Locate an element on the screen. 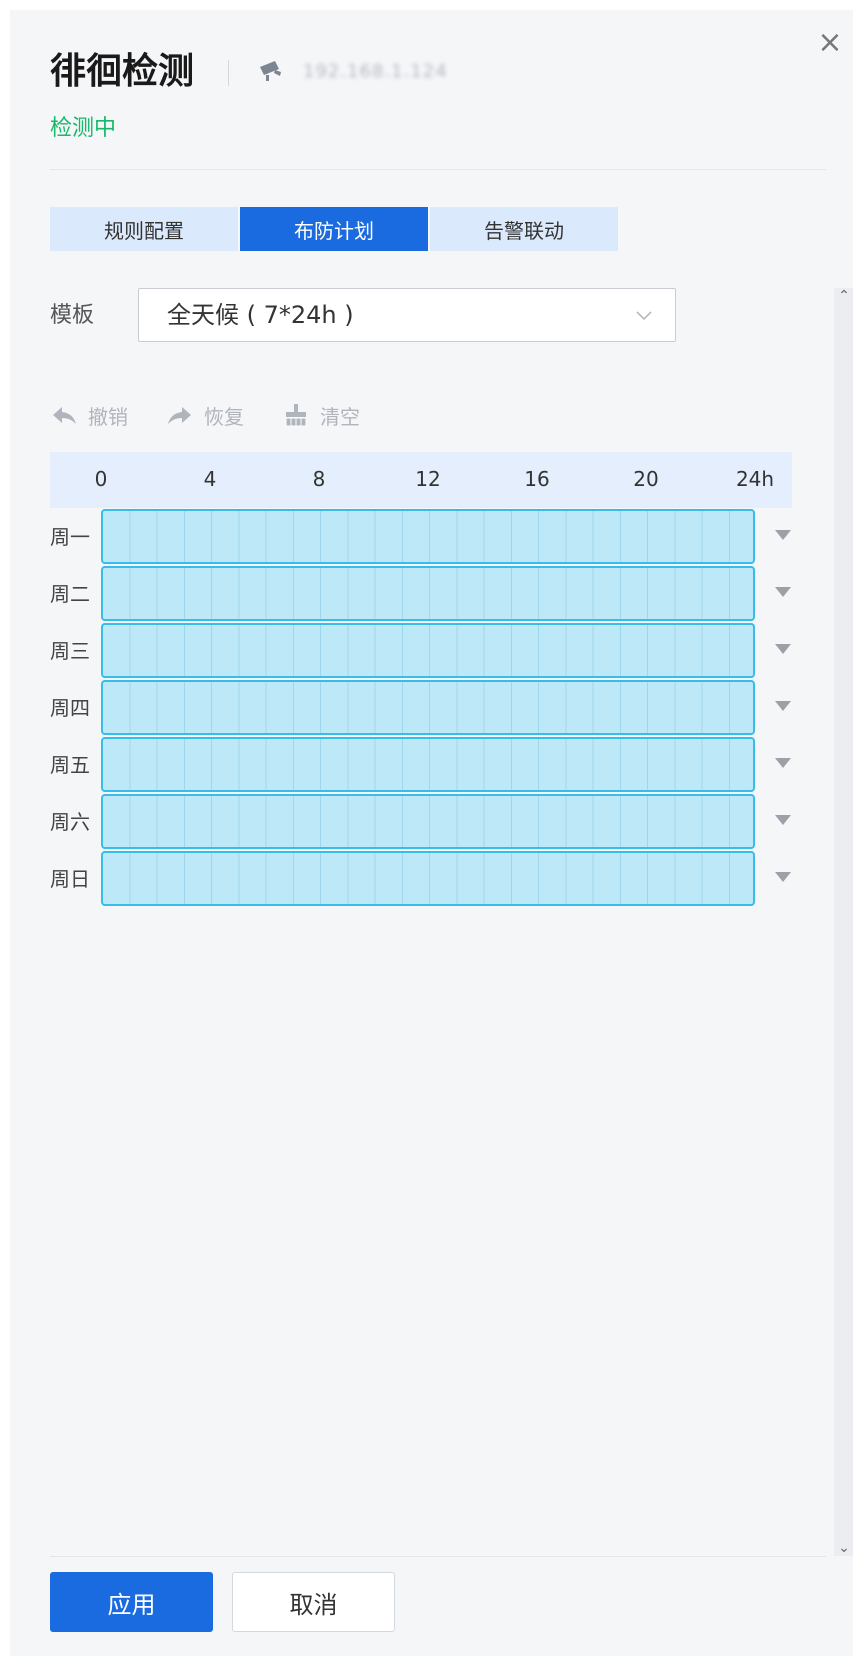  day-label: 周日 is located at coordinates (70, 879).